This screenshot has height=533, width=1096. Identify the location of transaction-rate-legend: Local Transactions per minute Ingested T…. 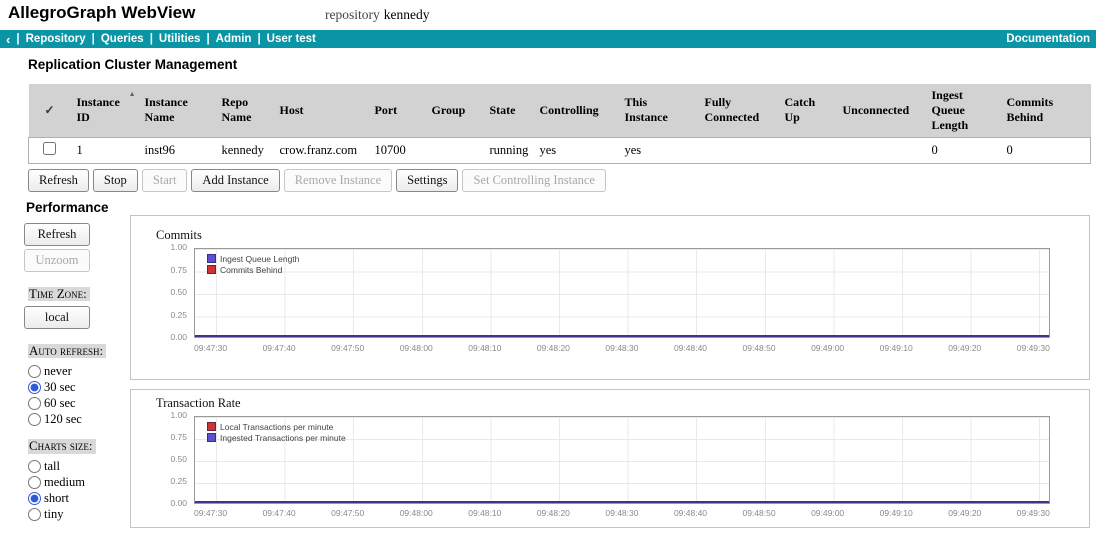
(276, 432).